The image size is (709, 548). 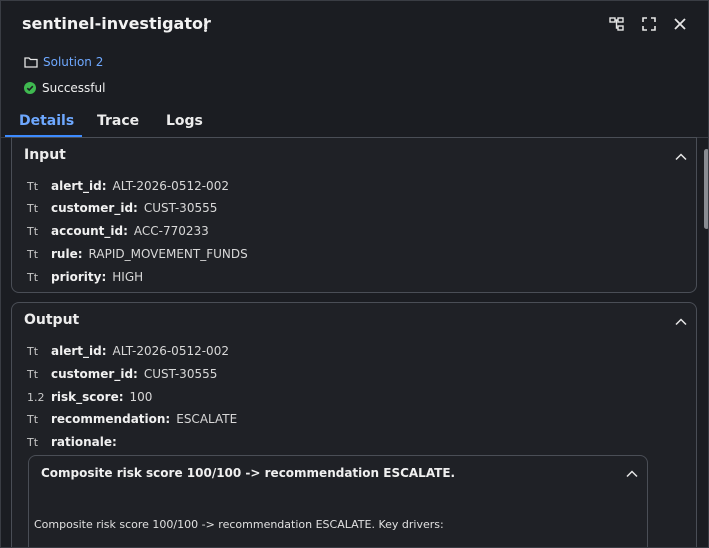 I want to click on close-icon, so click(x=680, y=24).